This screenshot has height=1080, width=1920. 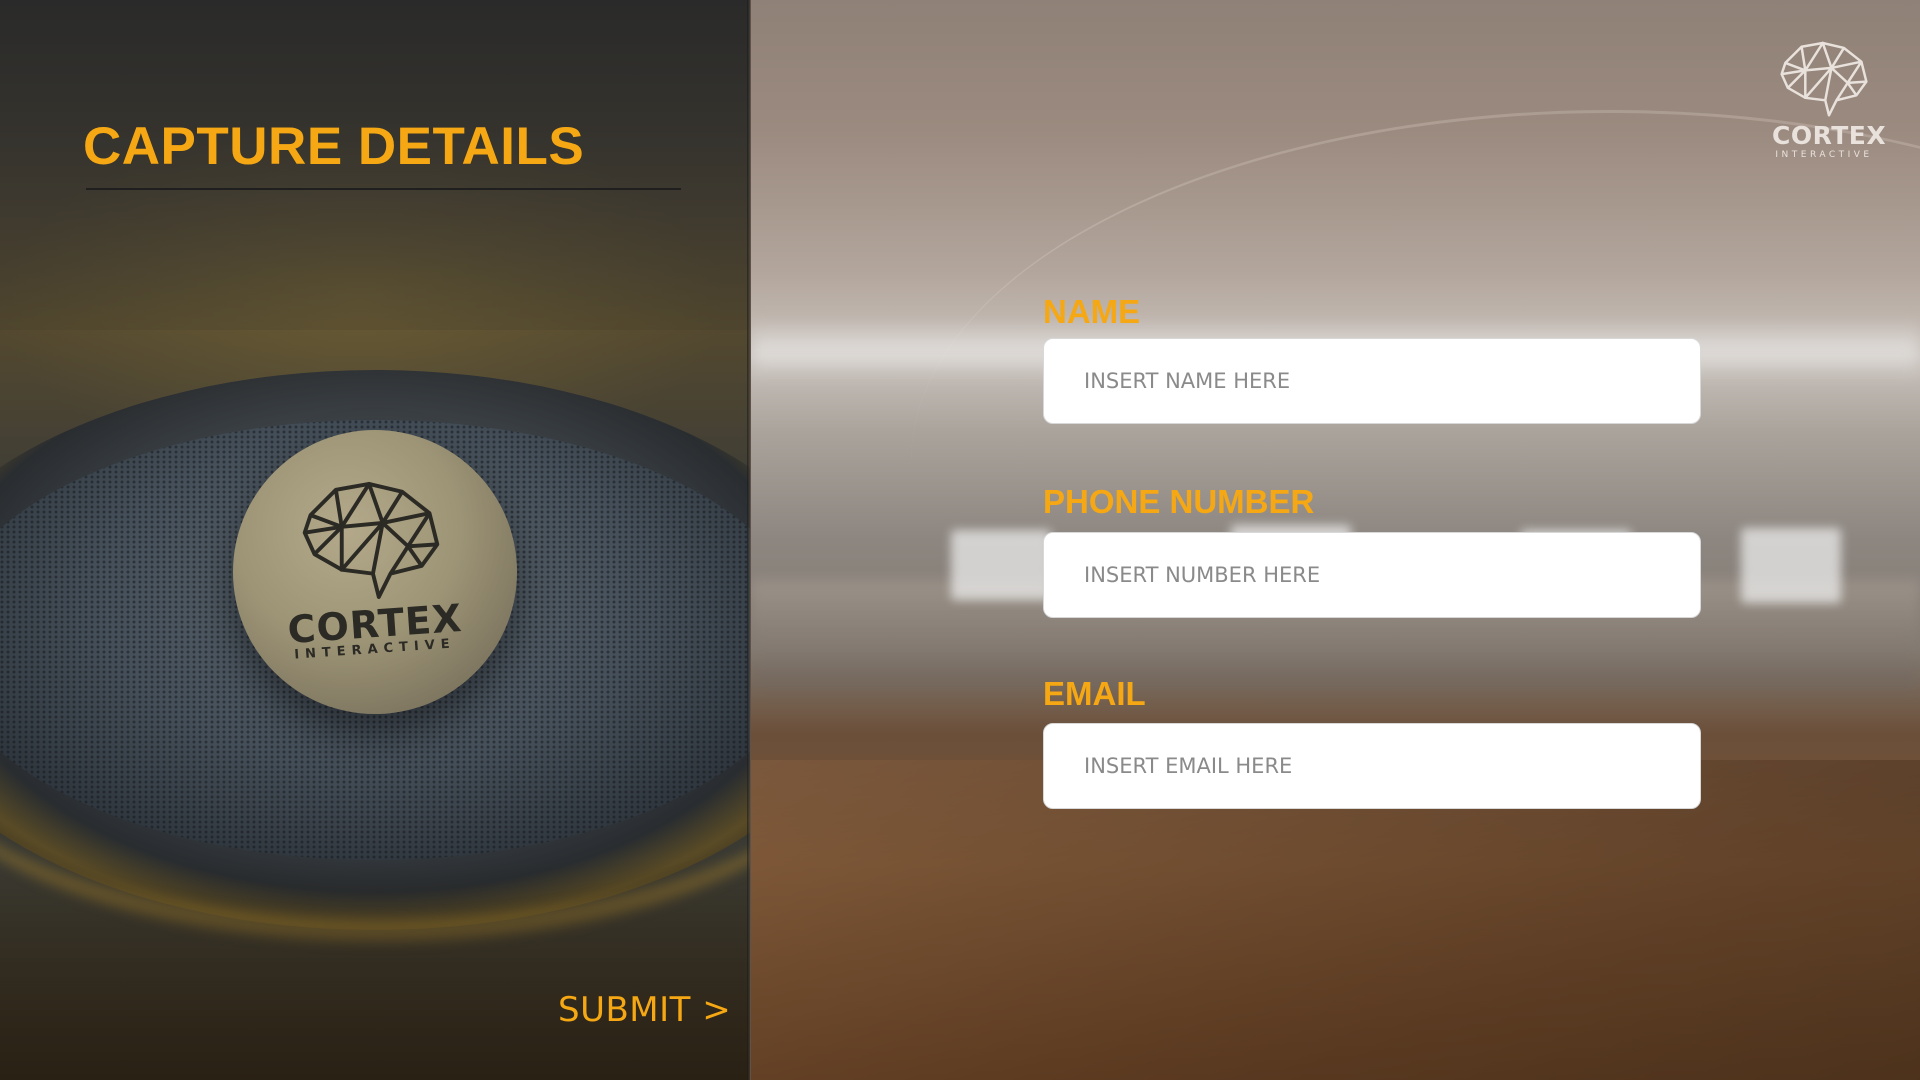 I want to click on brand-logo: CORTEX INTERACTIVE, so click(x=1829, y=99).